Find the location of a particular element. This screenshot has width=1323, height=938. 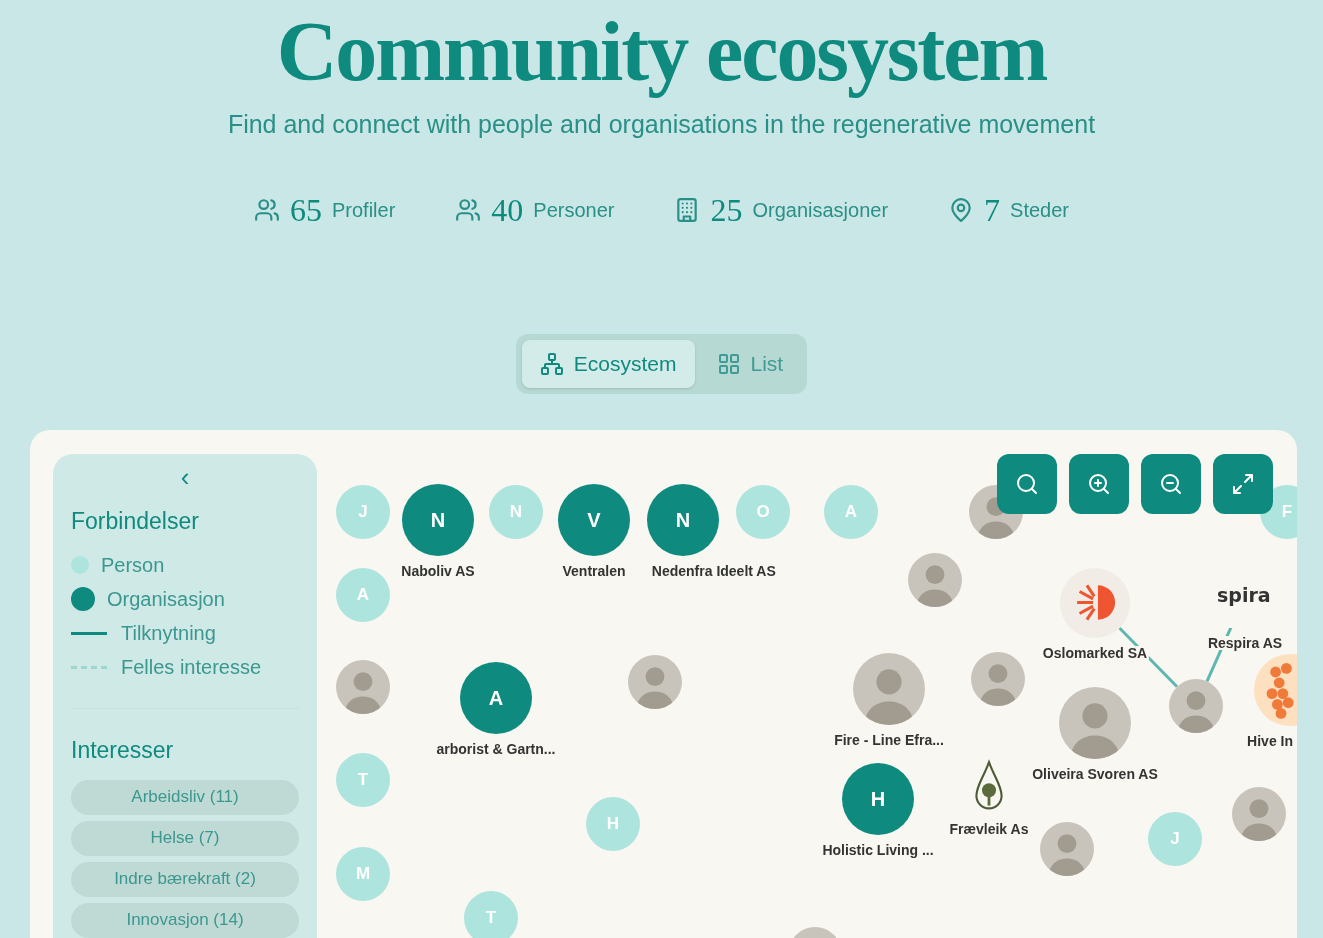

stat-value: 40 is located at coordinates (507, 209).